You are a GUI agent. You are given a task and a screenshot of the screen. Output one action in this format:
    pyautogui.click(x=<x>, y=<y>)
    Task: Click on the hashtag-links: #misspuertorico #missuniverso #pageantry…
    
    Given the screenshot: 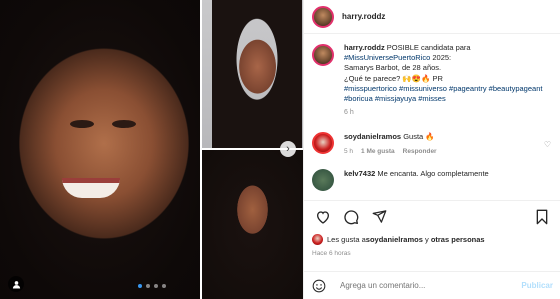 What is the action you would take?
    pyautogui.click(x=443, y=93)
    